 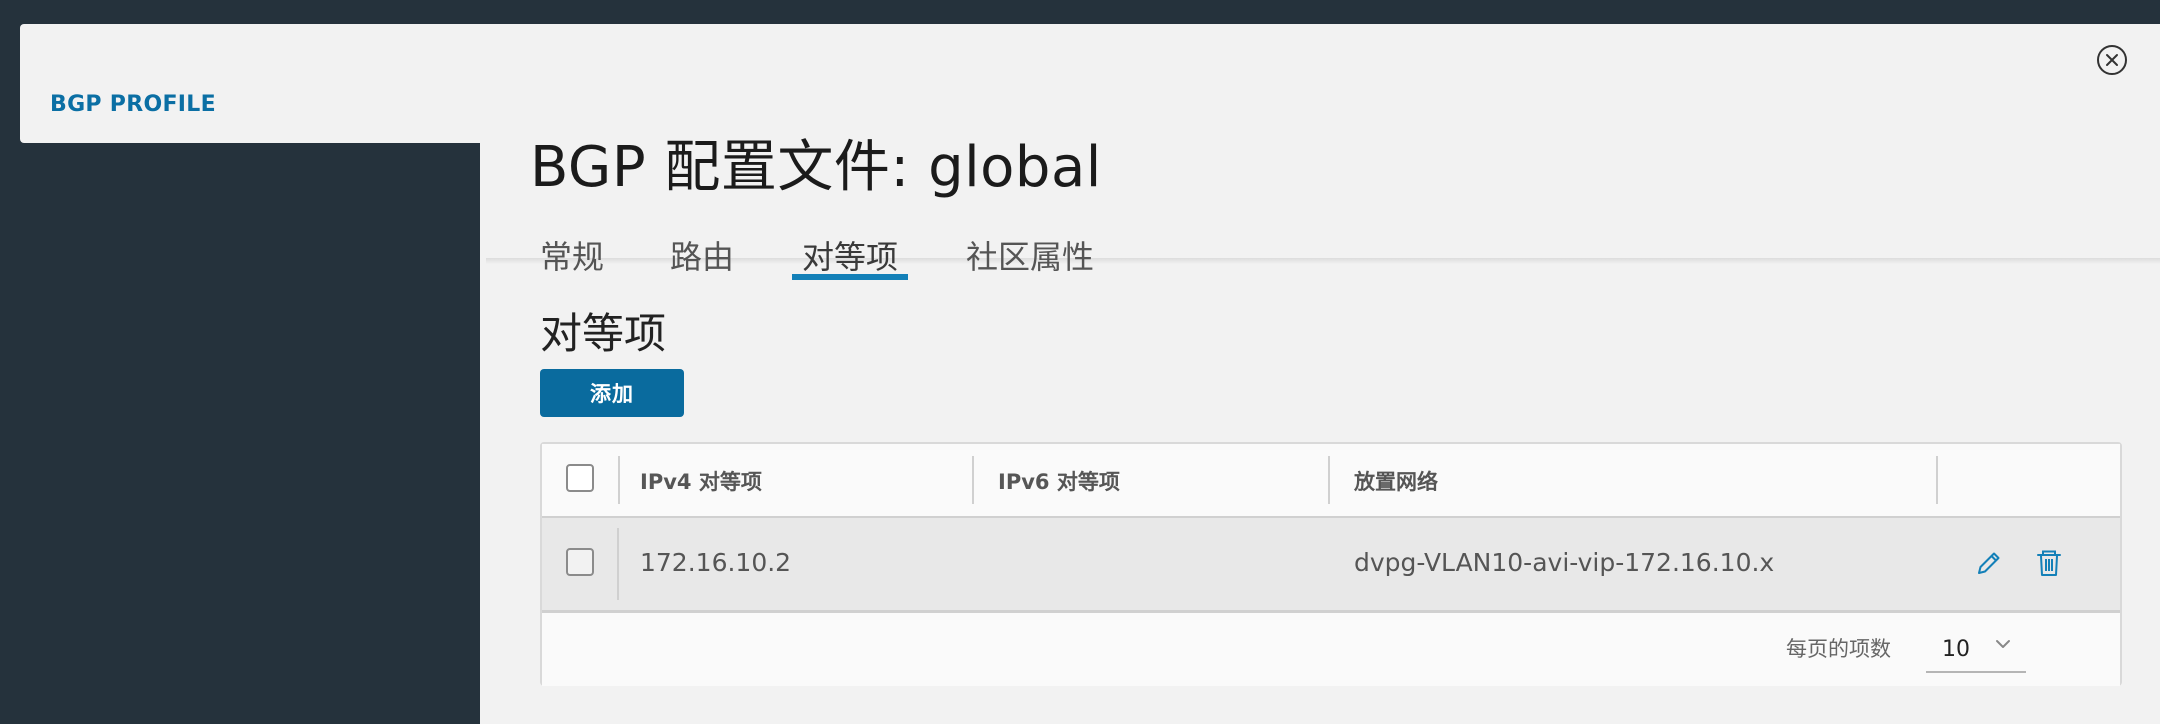 I want to click on row-separator, so click(x=618, y=564).